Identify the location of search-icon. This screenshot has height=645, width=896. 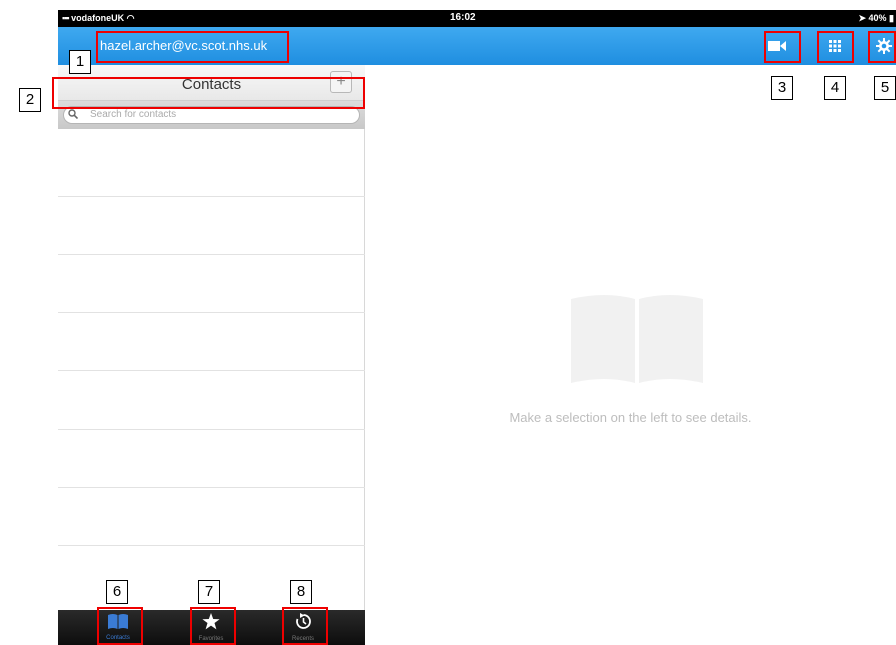
(73, 114).